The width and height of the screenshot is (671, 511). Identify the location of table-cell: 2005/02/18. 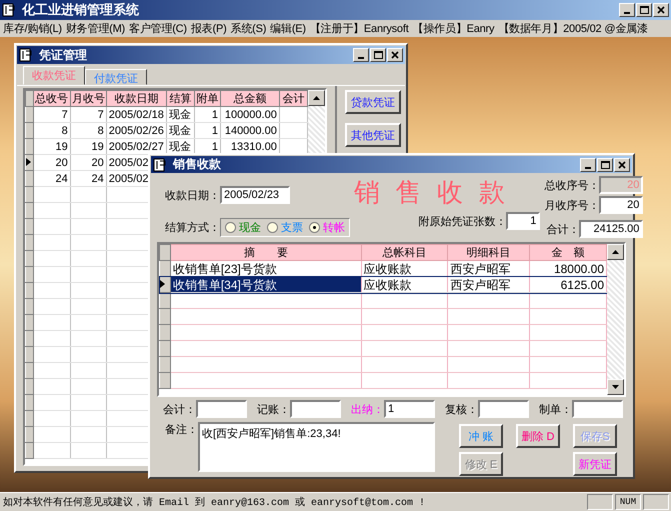
(136, 114).